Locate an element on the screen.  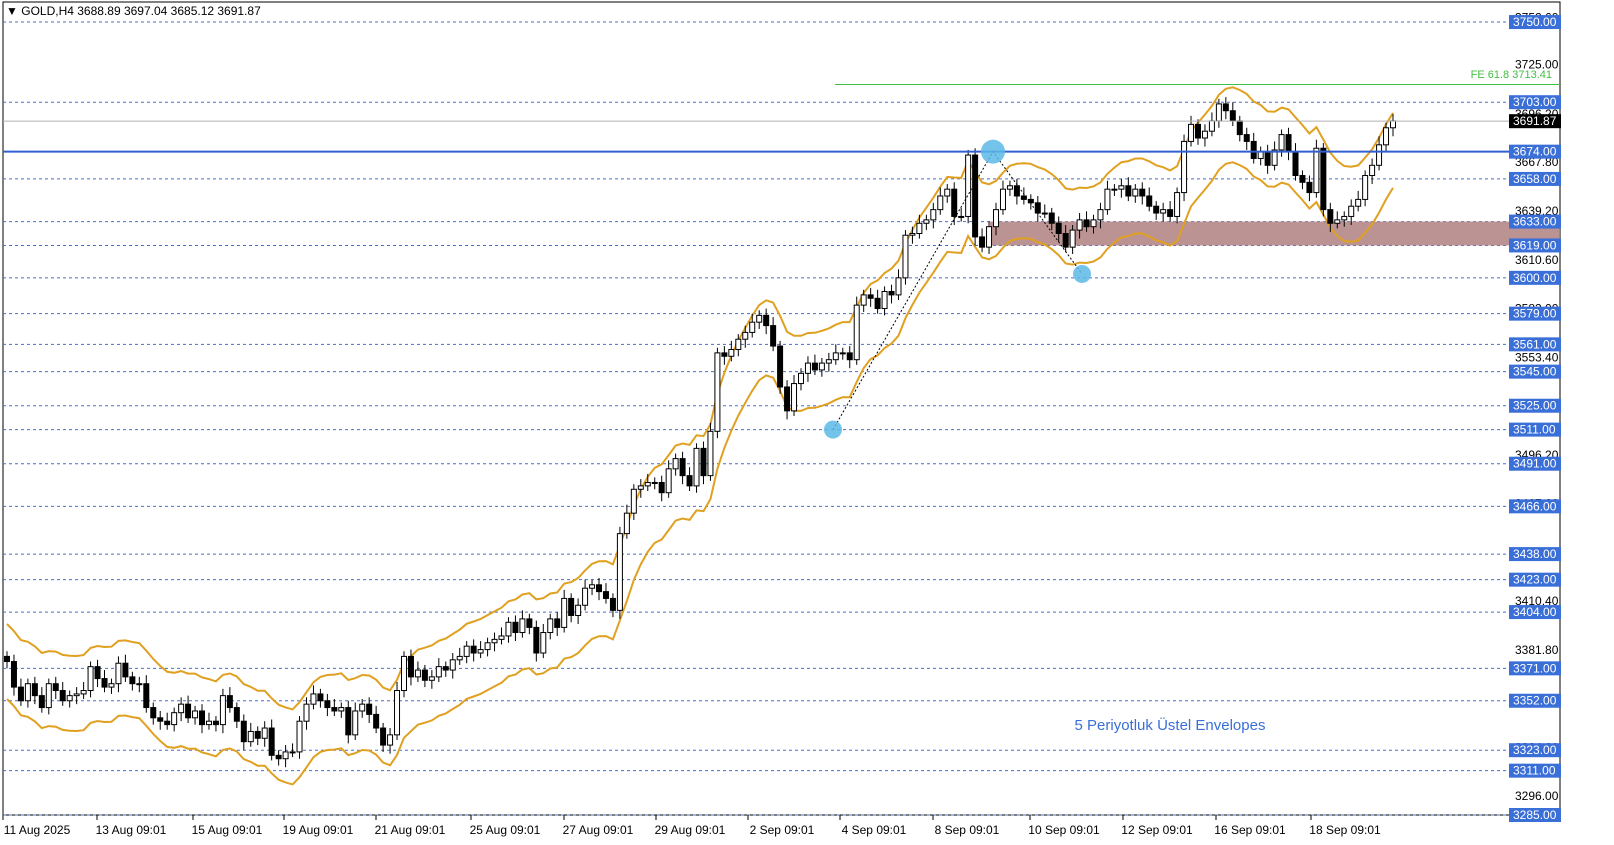
level-label: 3674.00 is located at coordinates (1535, 152).